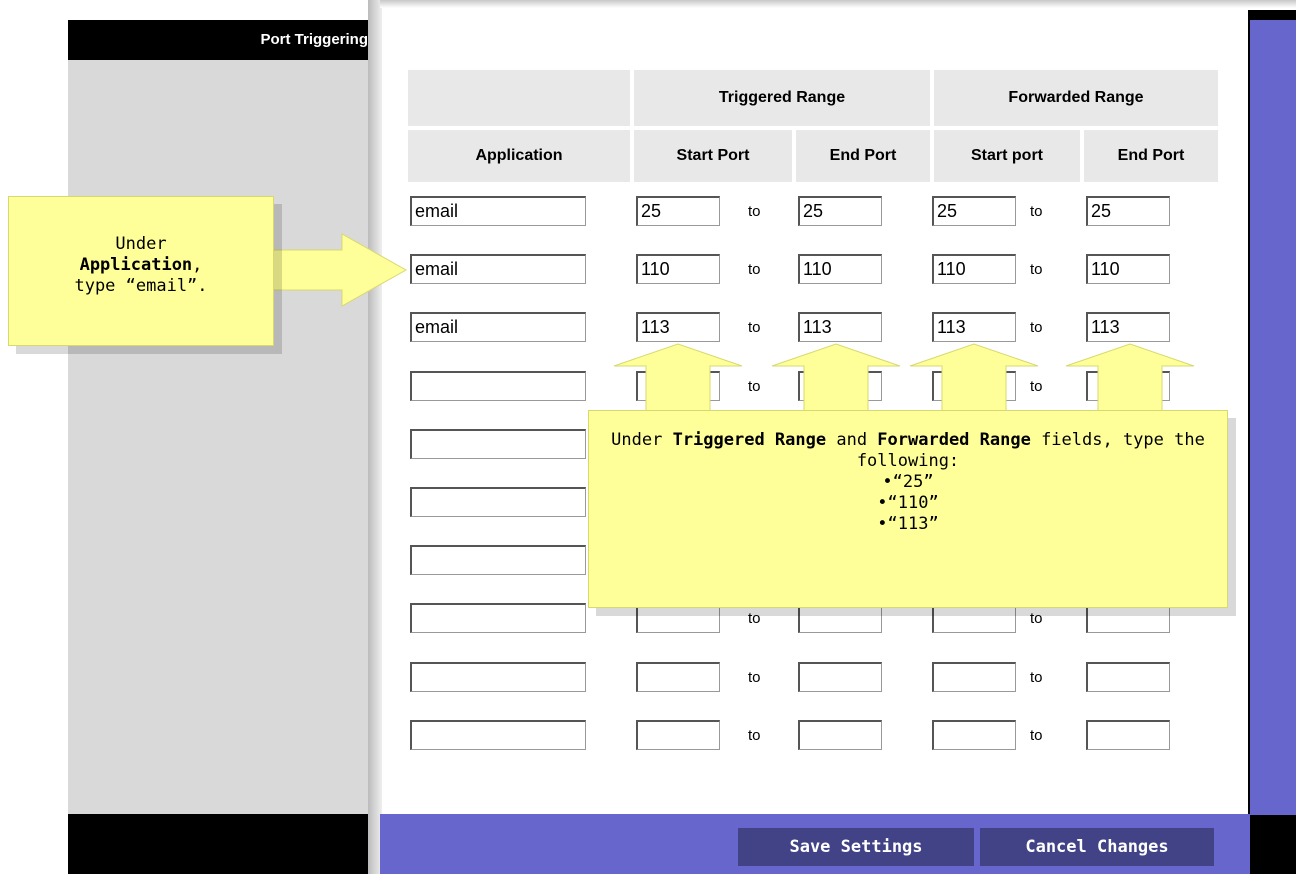 This screenshot has height=874, width=1296. What do you see at coordinates (1007, 156) in the screenshot?
I see `header-forwarded-start-port: Start port` at bounding box center [1007, 156].